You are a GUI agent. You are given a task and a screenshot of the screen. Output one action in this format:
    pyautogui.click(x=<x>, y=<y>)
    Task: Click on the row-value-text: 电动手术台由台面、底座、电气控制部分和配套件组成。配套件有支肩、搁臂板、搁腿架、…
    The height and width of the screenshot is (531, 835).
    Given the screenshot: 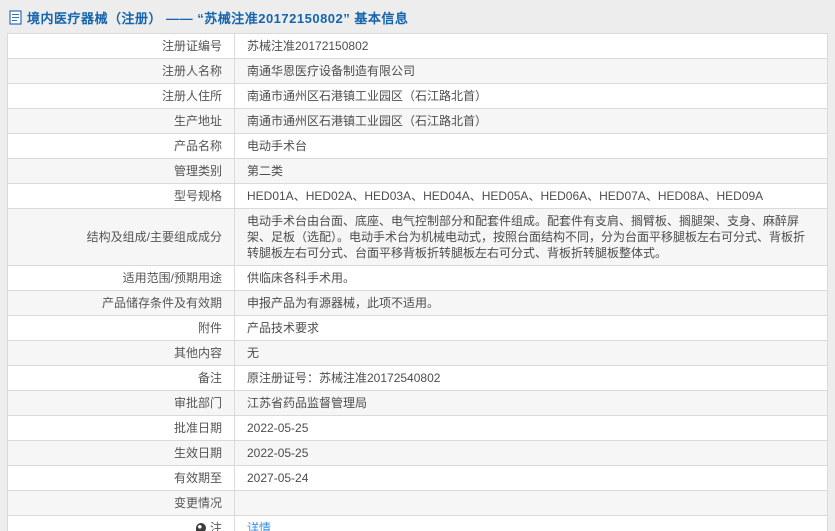 What is the action you would take?
    pyautogui.click(x=526, y=237)
    